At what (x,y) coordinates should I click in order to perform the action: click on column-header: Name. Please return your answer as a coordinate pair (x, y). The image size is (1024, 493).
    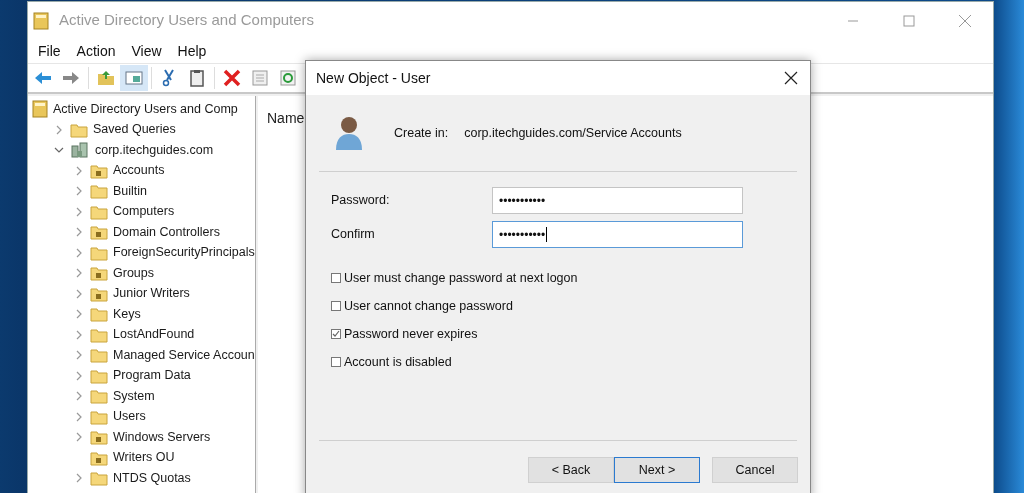
    Looking at the image, I should click on (286, 118).